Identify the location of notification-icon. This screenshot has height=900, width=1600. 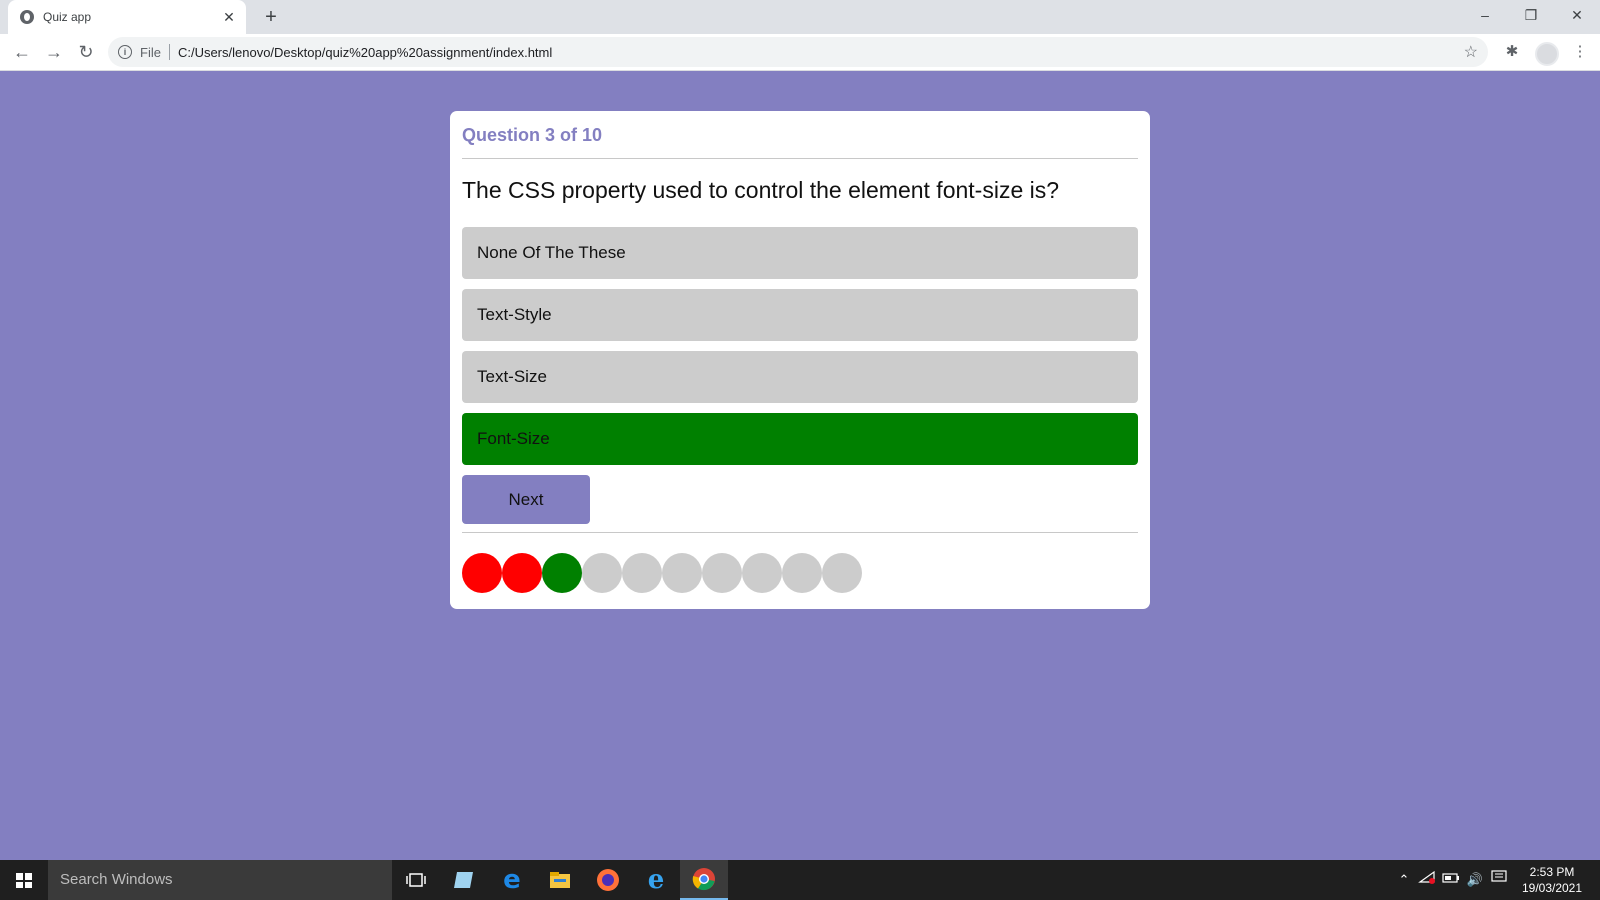
(1499, 880).